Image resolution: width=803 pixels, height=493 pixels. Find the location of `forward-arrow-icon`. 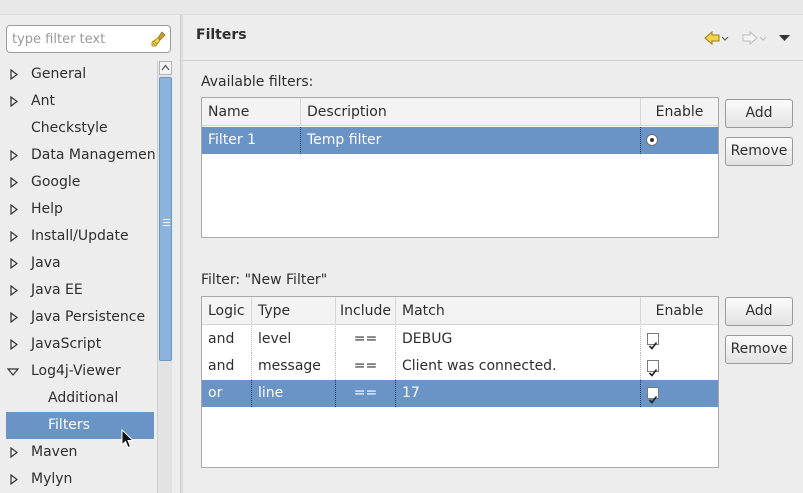

forward-arrow-icon is located at coordinates (754, 38).